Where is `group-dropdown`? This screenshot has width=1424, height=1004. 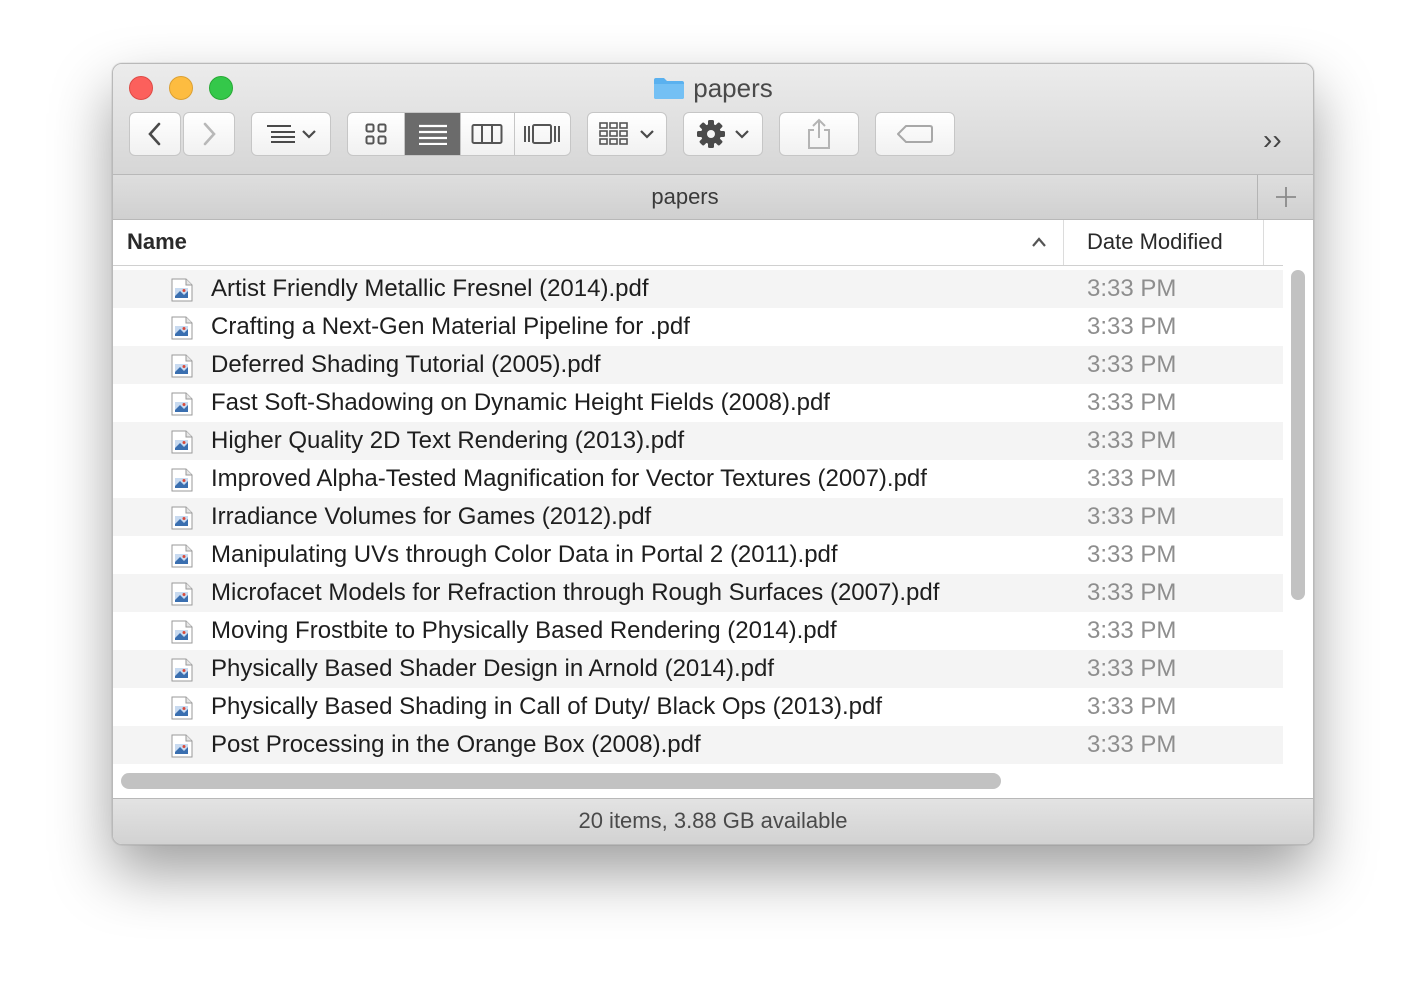 group-dropdown is located at coordinates (627, 134).